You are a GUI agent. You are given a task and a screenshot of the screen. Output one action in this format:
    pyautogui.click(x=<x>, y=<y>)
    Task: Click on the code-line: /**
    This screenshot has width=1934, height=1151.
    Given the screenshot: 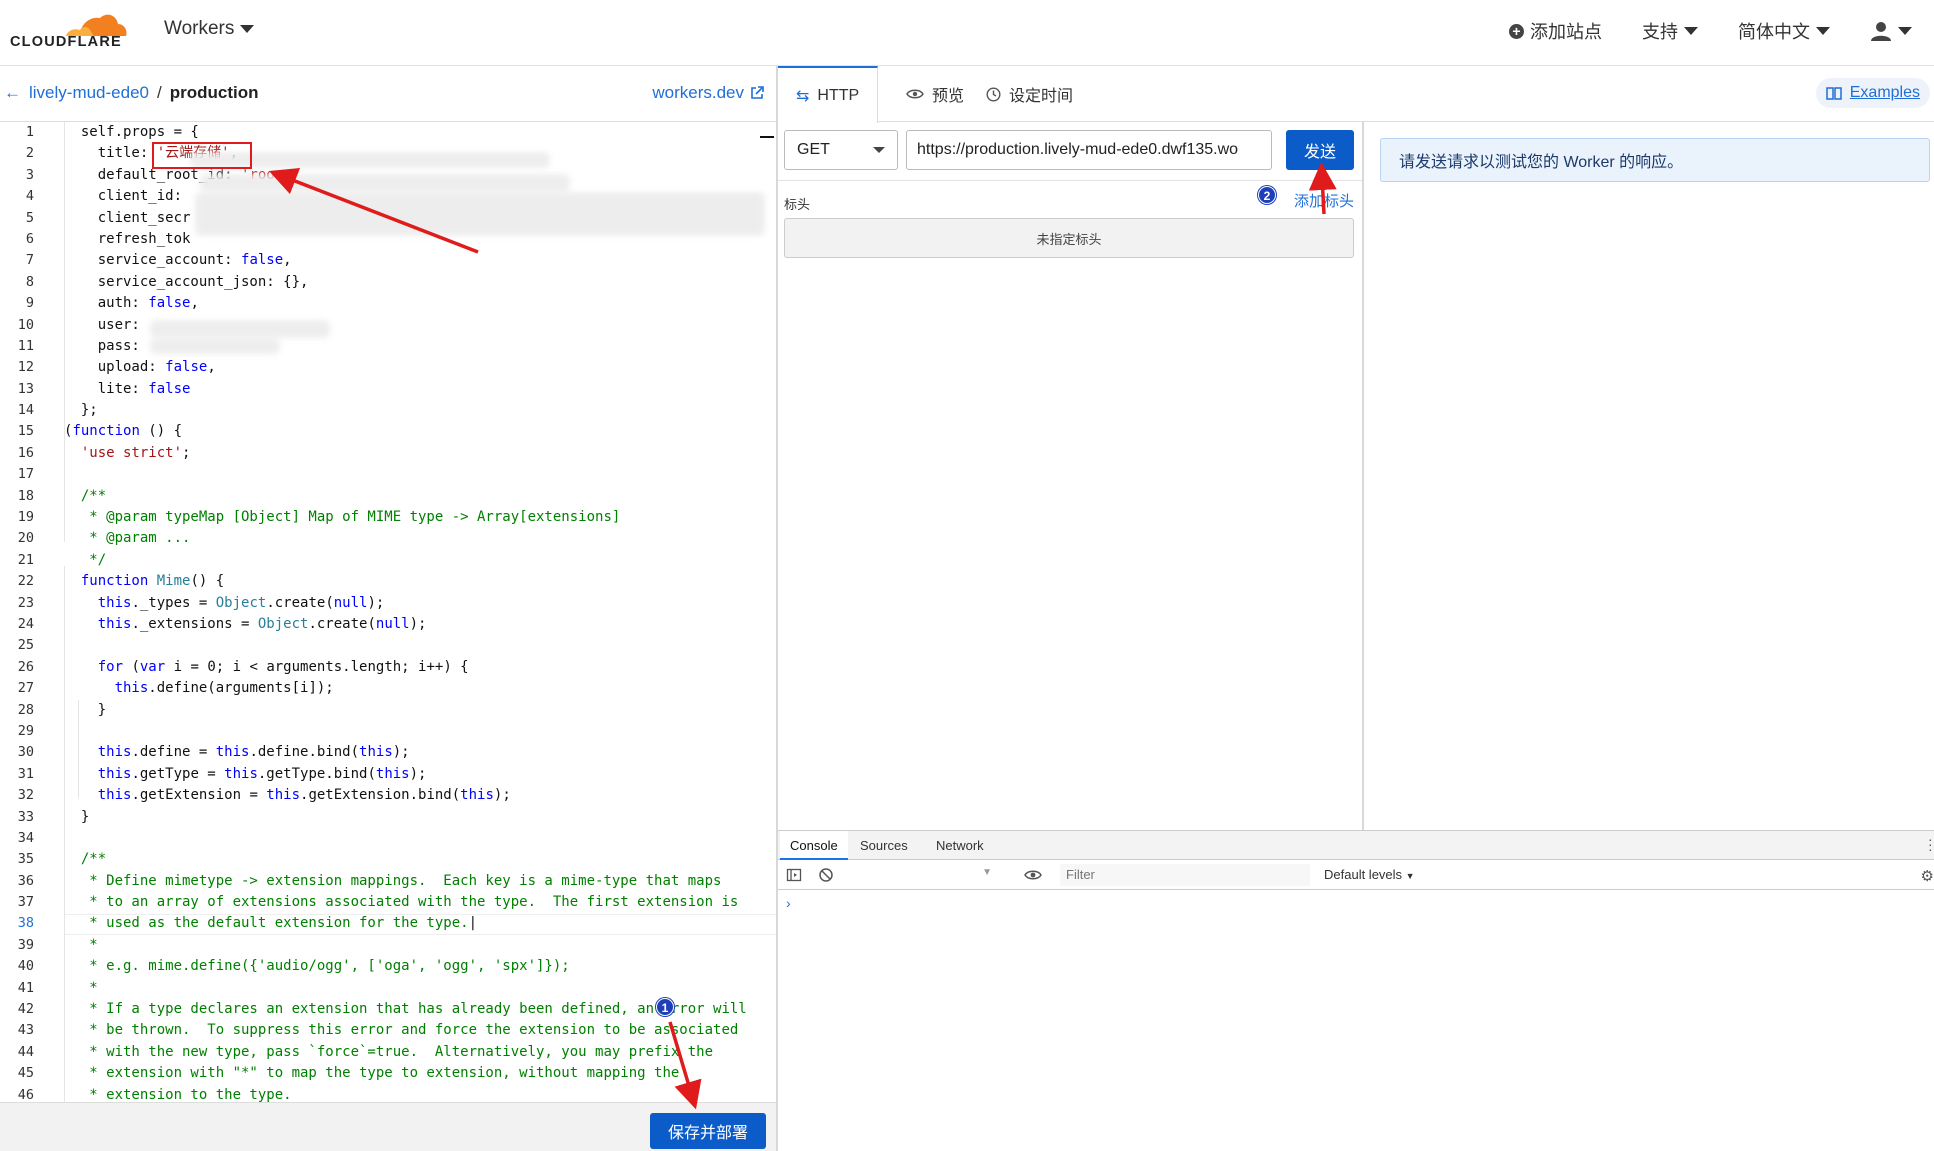 What is the action you would take?
    pyautogui.click(x=93, y=859)
    